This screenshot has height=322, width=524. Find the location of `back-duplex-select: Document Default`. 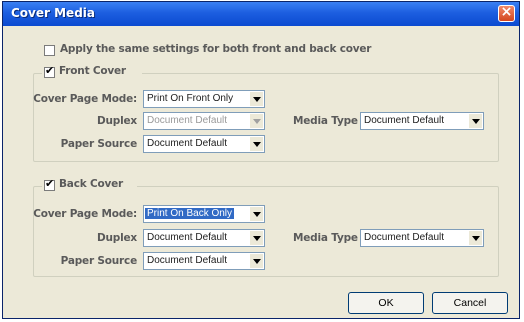

back-duplex-select: Document Default is located at coordinates (204, 238).